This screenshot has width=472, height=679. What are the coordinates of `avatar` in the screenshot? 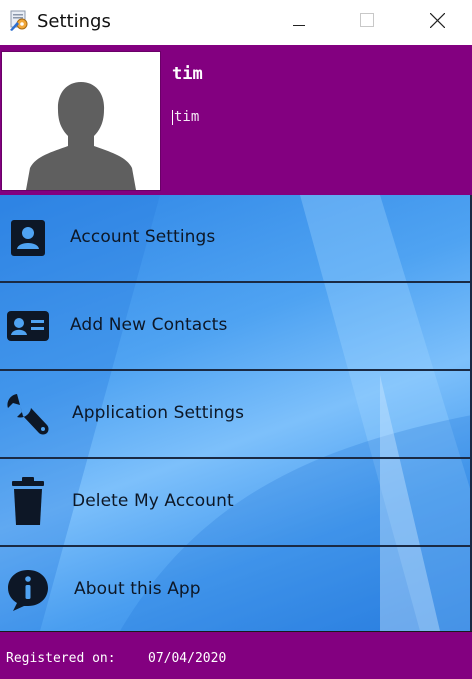 It's located at (81, 121).